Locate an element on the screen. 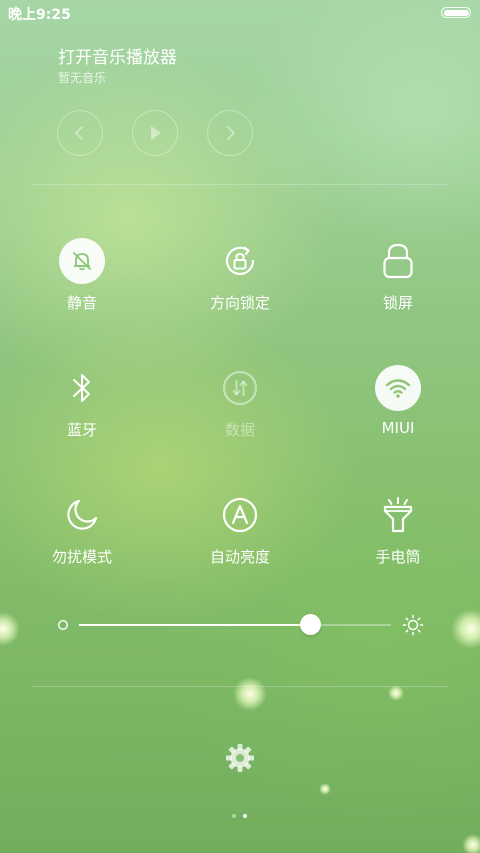 The image size is (480, 853). toggle-label: 蓝牙 is located at coordinates (81, 430).